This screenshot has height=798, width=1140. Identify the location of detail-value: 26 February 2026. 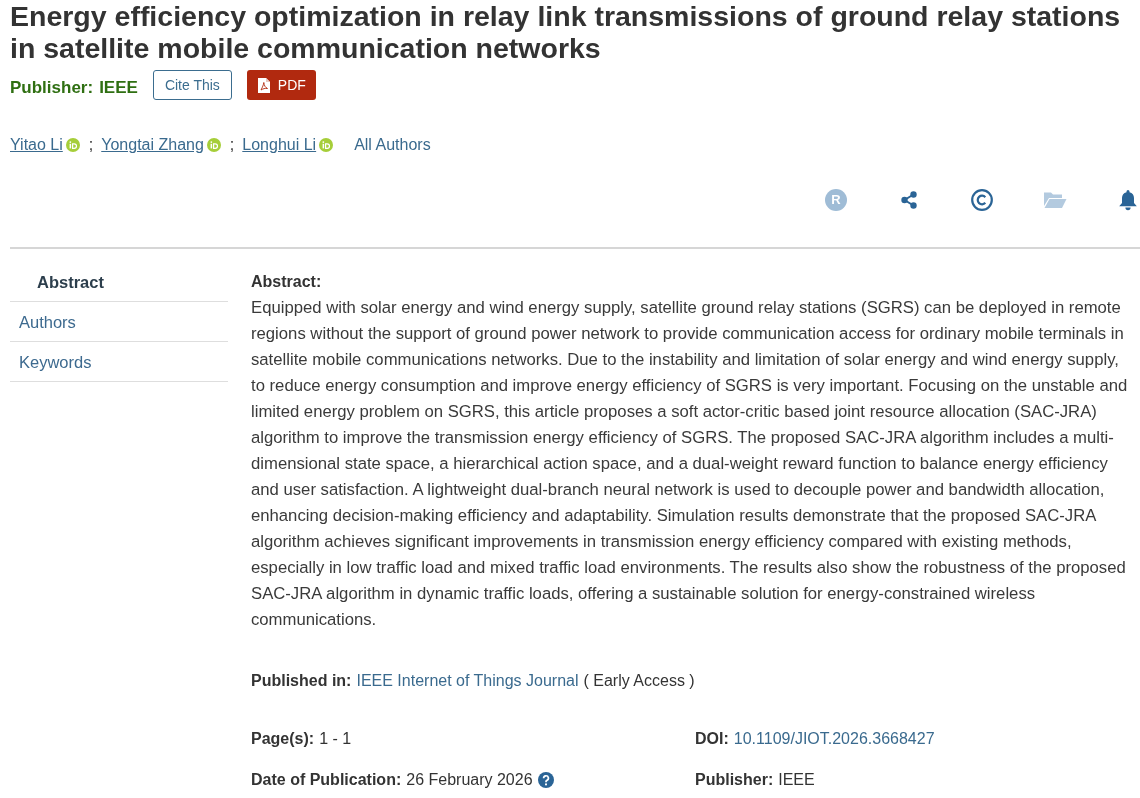
(469, 780).